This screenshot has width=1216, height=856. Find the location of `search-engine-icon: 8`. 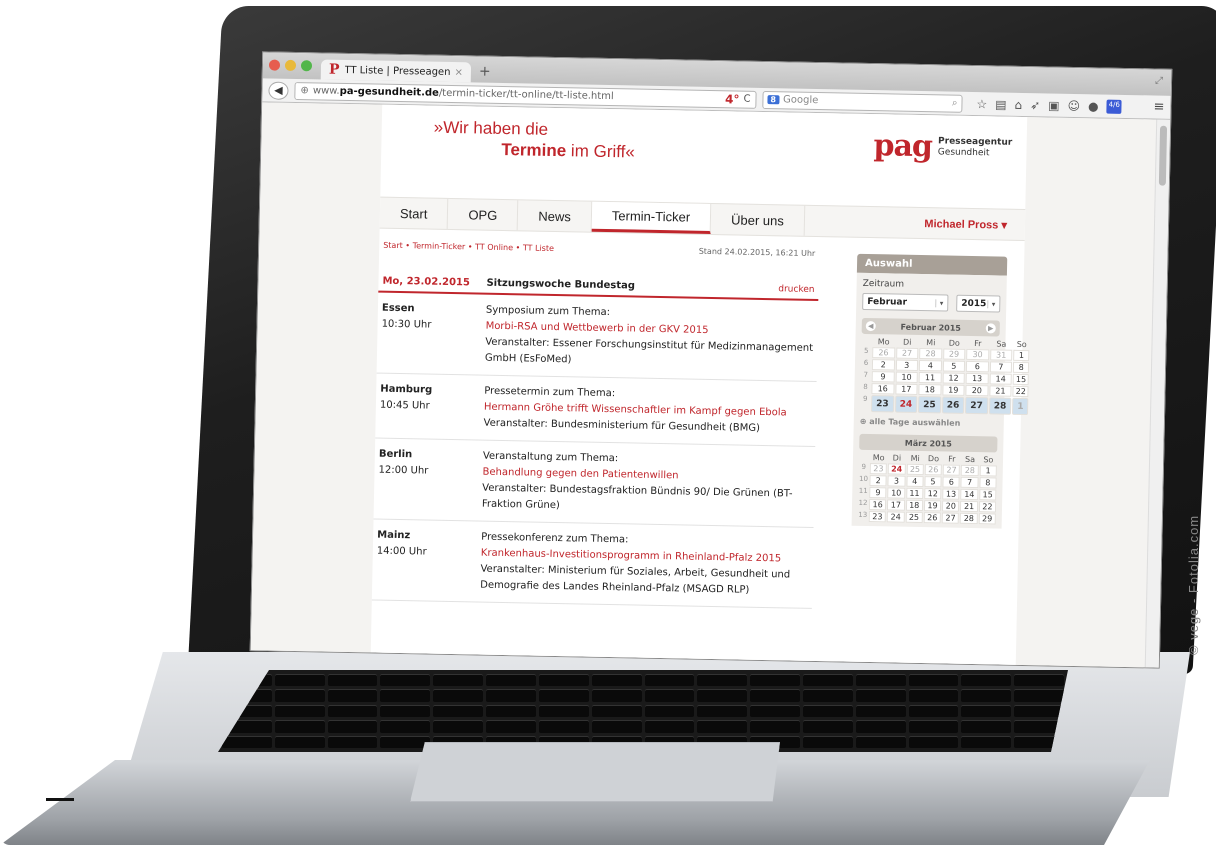

search-engine-icon: 8 is located at coordinates (773, 100).